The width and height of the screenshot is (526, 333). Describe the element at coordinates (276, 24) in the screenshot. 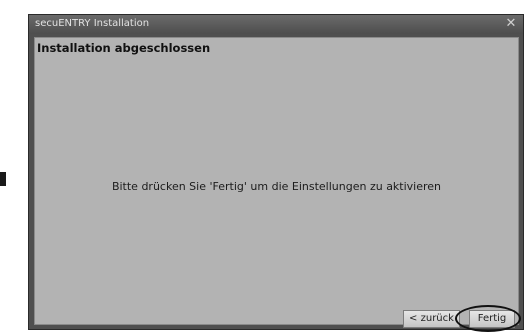

I see `title-bar: secuENTRY Installation ✕` at that location.